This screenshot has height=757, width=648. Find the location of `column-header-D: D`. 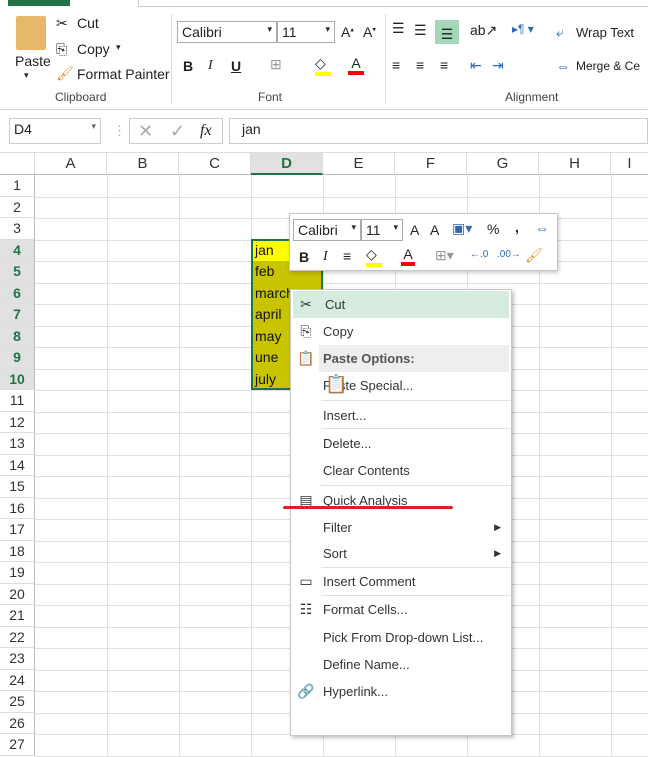

column-header-D: D is located at coordinates (287, 164).